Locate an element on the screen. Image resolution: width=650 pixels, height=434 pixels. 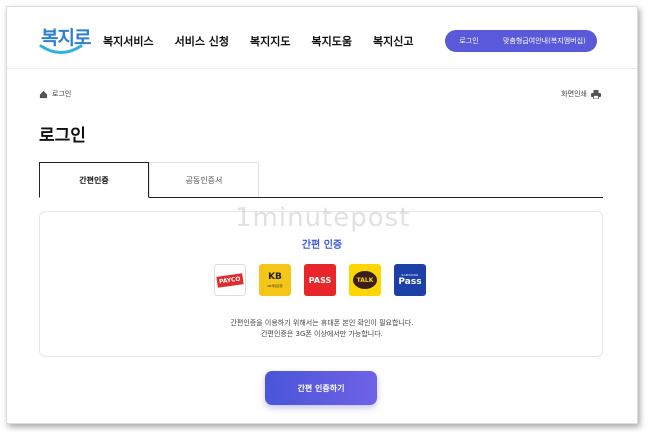
breadcrumb-current: 로그인 is located at coordinates (62, 94).